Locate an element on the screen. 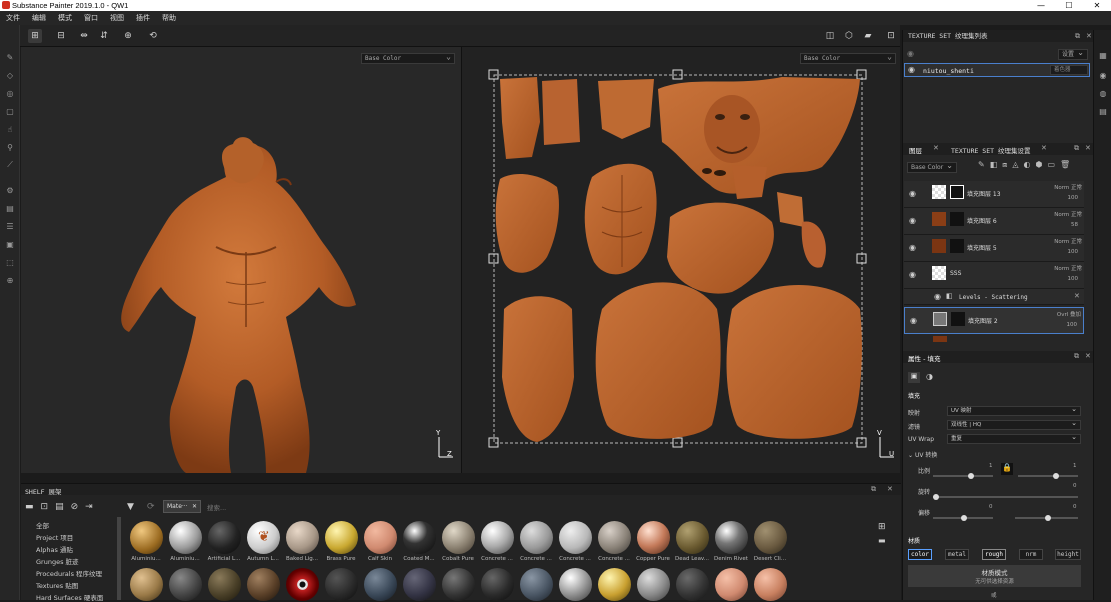 This screenshot has height=602, width=1111. uv-wrap-dropdown: 重复 is located at coordinates (1014, 438).